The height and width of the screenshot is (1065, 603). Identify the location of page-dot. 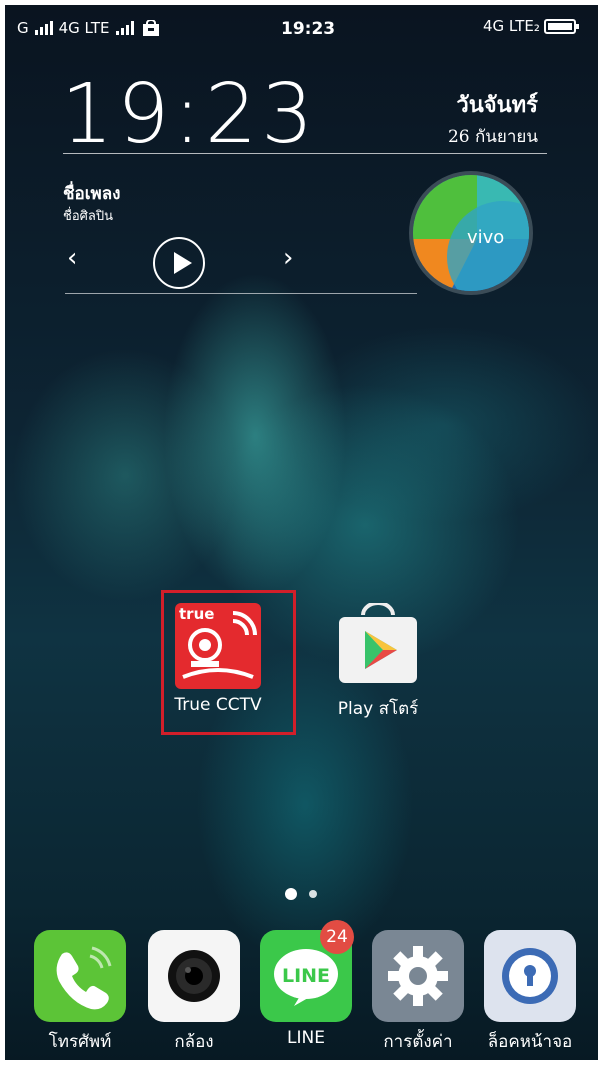
(313, 894).